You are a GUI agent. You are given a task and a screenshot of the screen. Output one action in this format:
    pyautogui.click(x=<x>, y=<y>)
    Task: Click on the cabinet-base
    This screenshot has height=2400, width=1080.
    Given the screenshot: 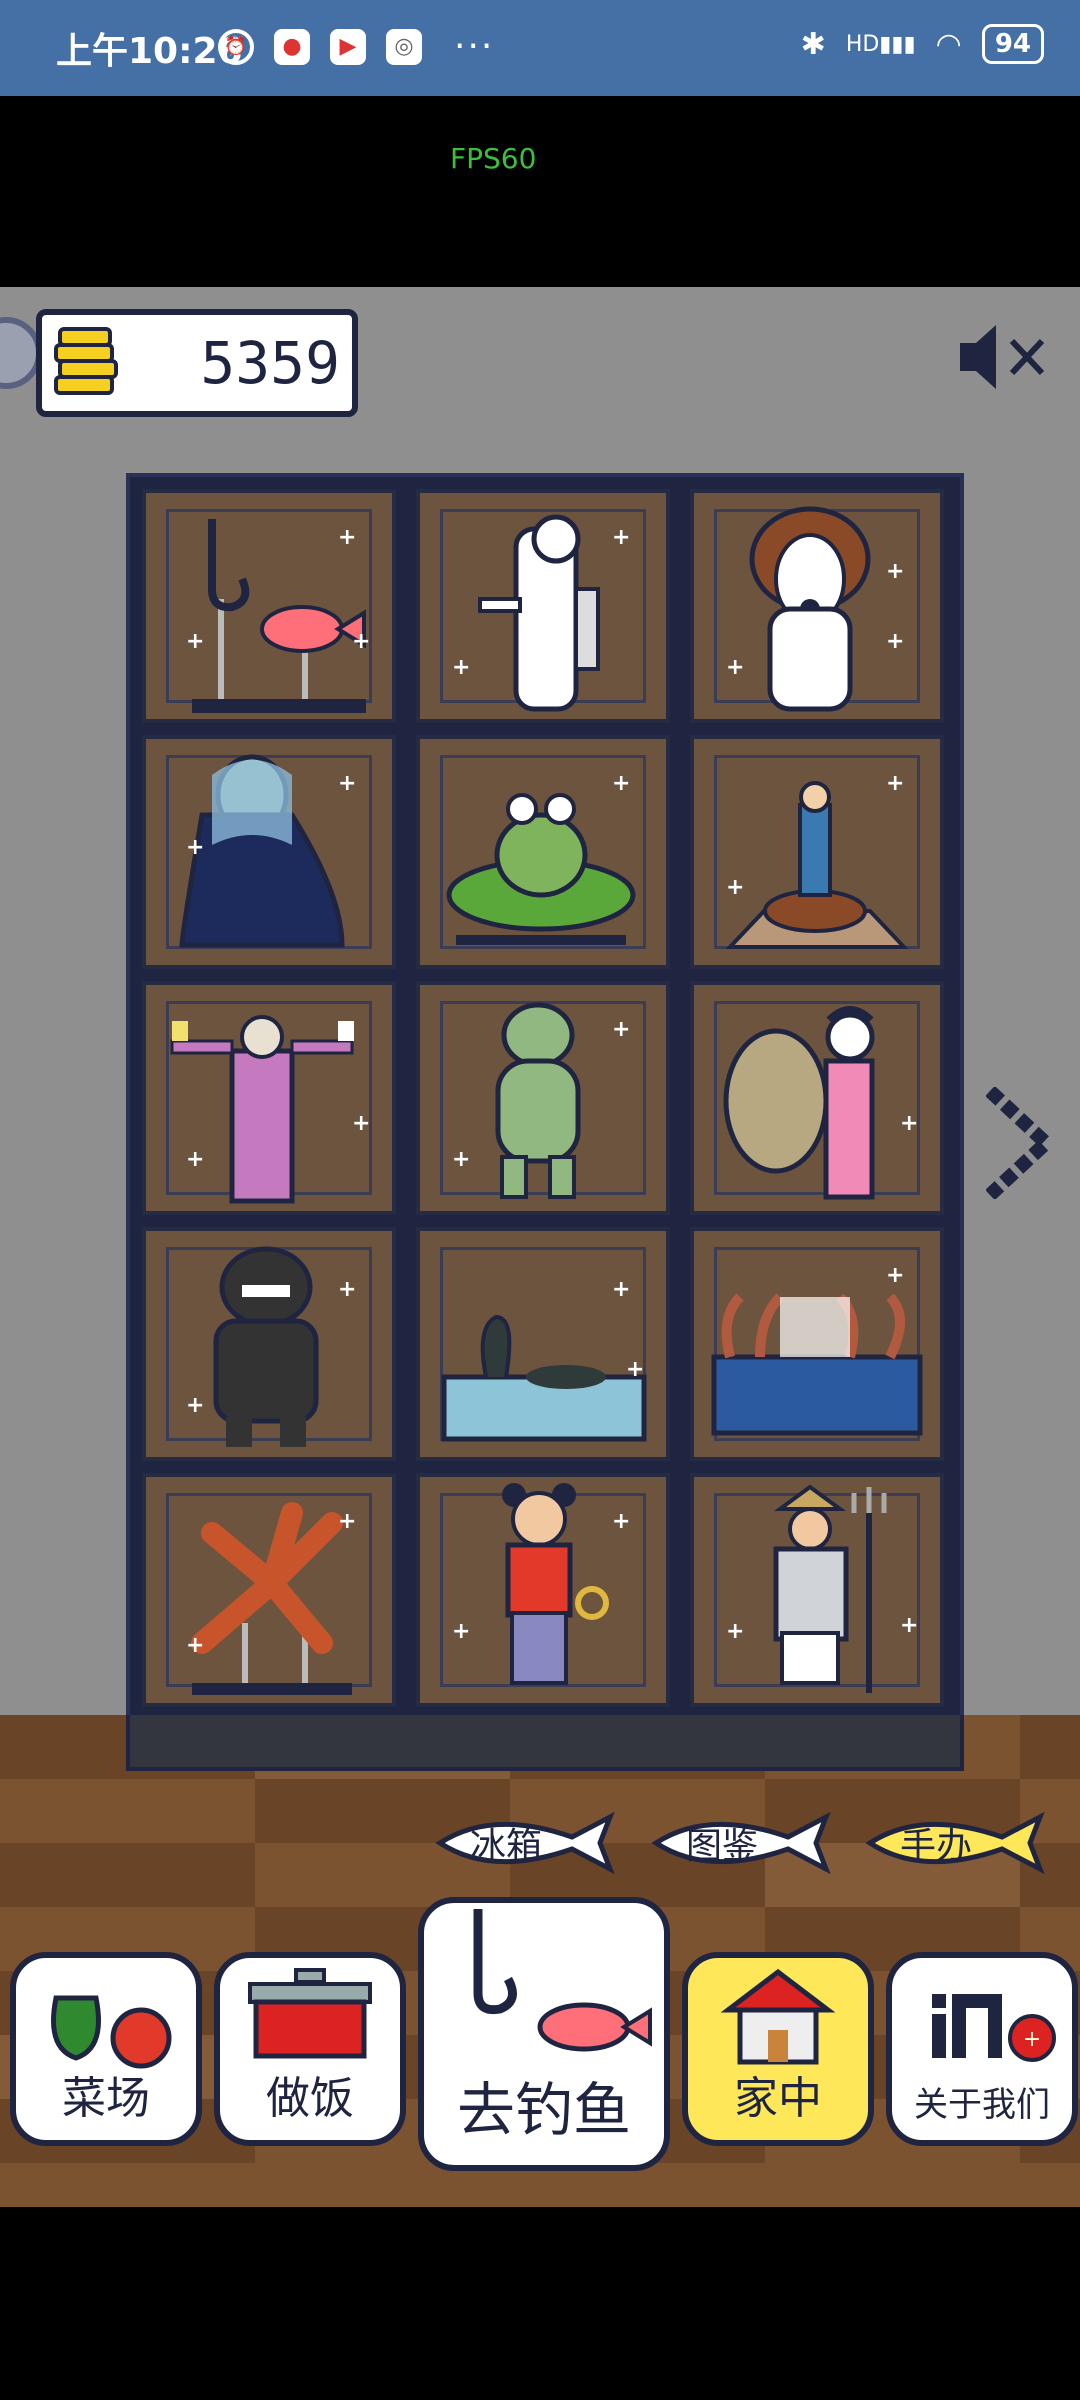 What is the action you would take?
    pyautogui.click(x=545, y=1743)
    